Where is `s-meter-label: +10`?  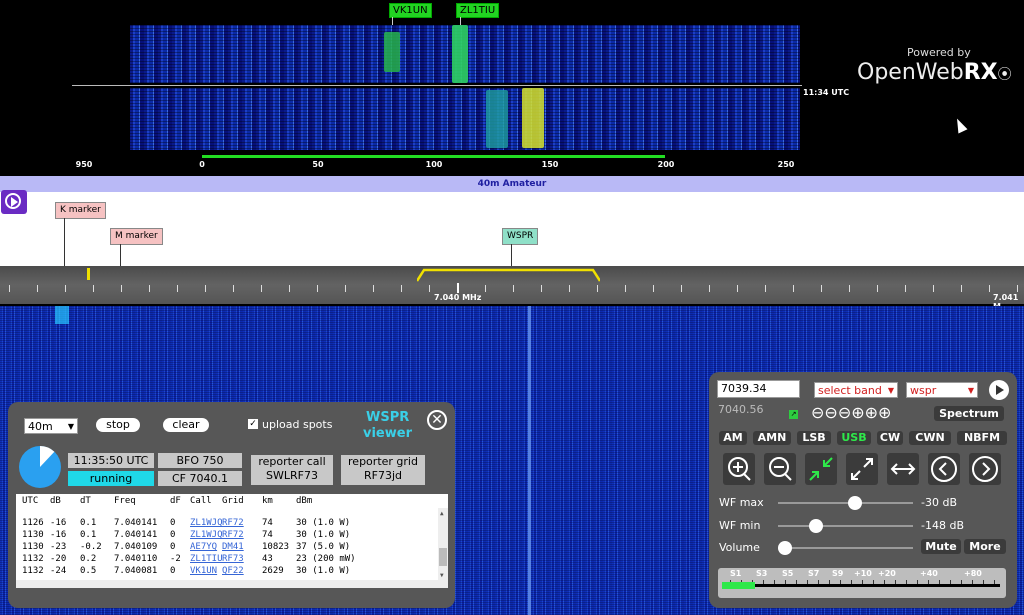 s-meter-label: +10 is located at coordinates (863, 573).